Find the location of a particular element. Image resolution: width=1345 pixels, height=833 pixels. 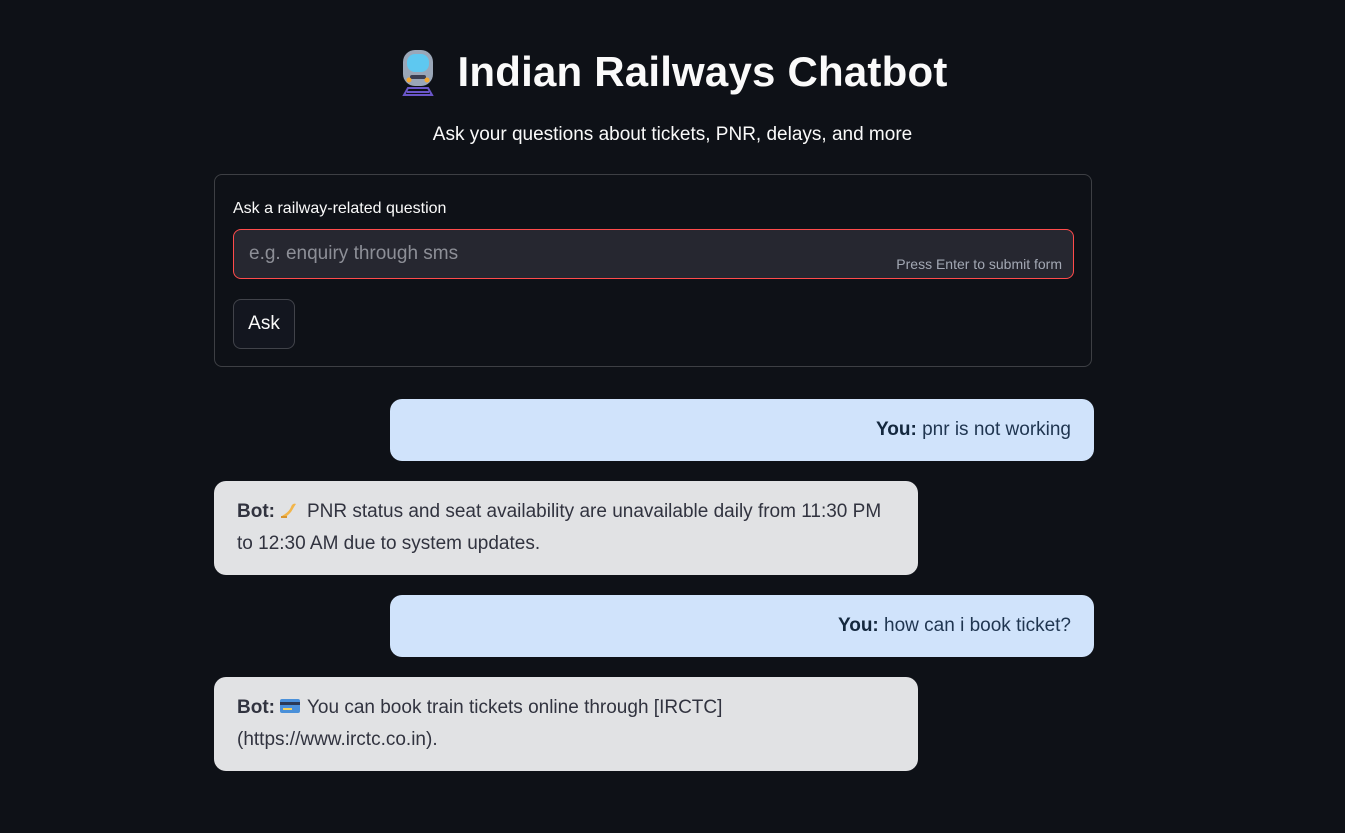

chat-message-user: You: pnr is not working is located at coordinates (742, 430).